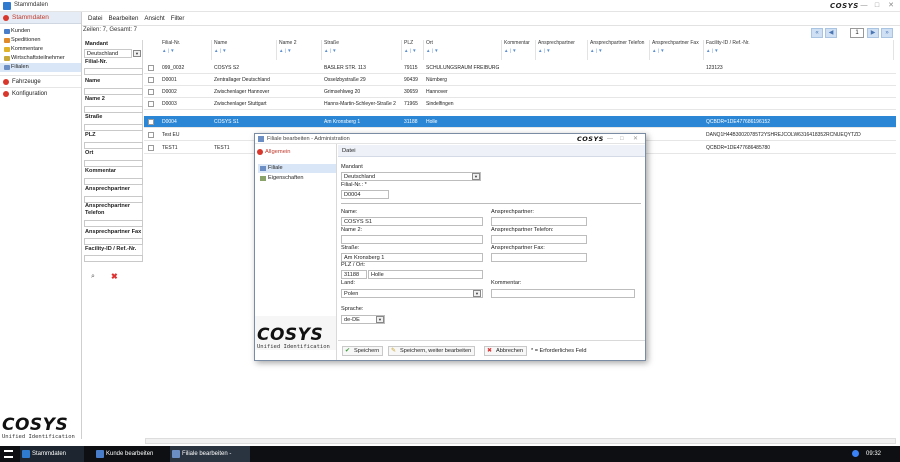  Describe the element at coordinates (411, 176) in the screenshot. I see `mandant-select: Deutschland` at that location.